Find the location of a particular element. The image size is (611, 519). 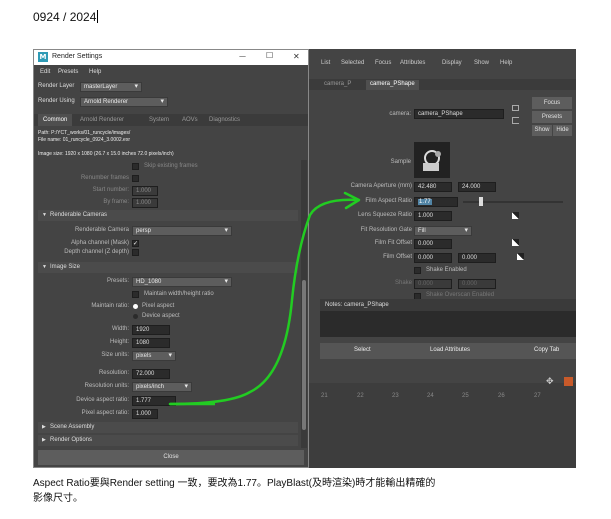

annotation-layer is located at coordinates (264, 298).